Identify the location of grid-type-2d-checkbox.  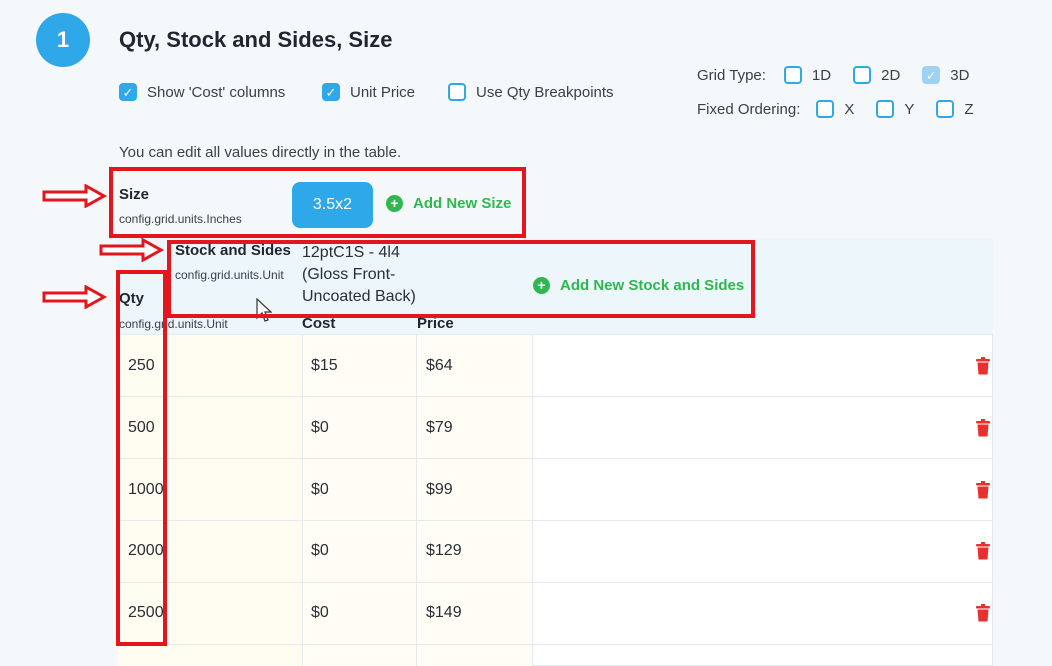
(862, 75).